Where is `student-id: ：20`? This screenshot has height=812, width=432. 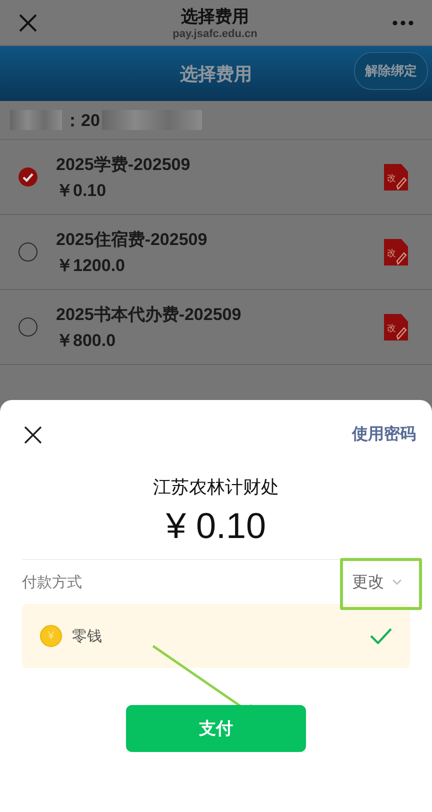 student-id: ：20 is located at coordinates (82, 121).